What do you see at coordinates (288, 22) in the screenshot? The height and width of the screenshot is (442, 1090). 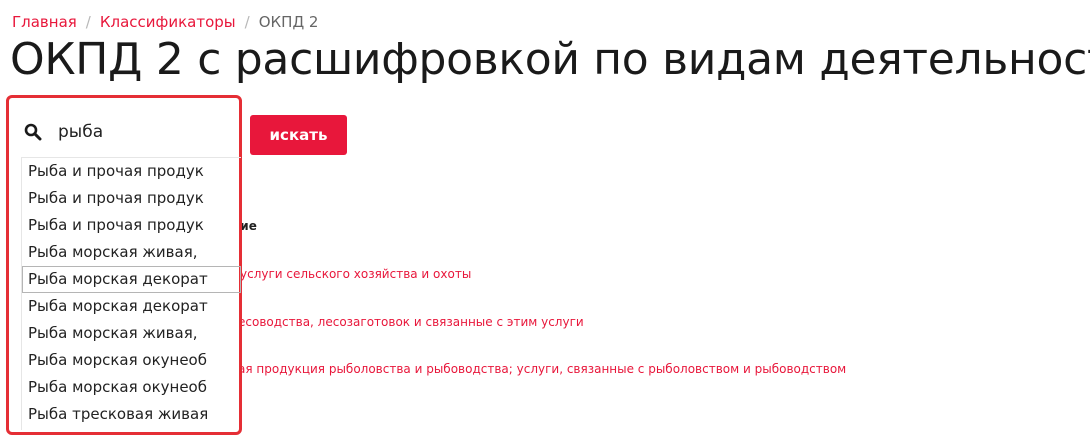 I see `breadcrumb-current: ОКПД 2` at bounding box center [288, 22].